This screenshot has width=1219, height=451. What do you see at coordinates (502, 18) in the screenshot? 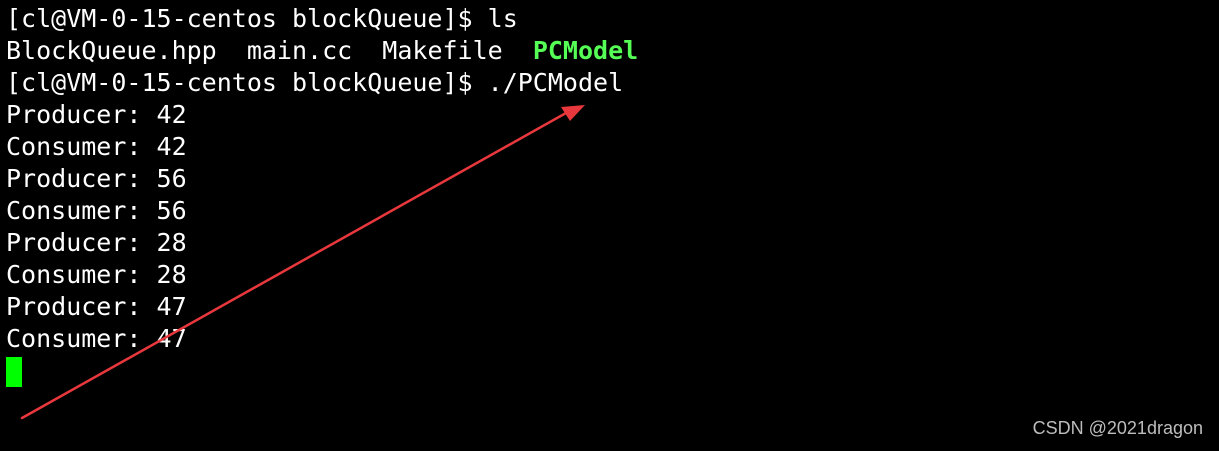
I see `command-text: ls` at bounding box center [502, 18].